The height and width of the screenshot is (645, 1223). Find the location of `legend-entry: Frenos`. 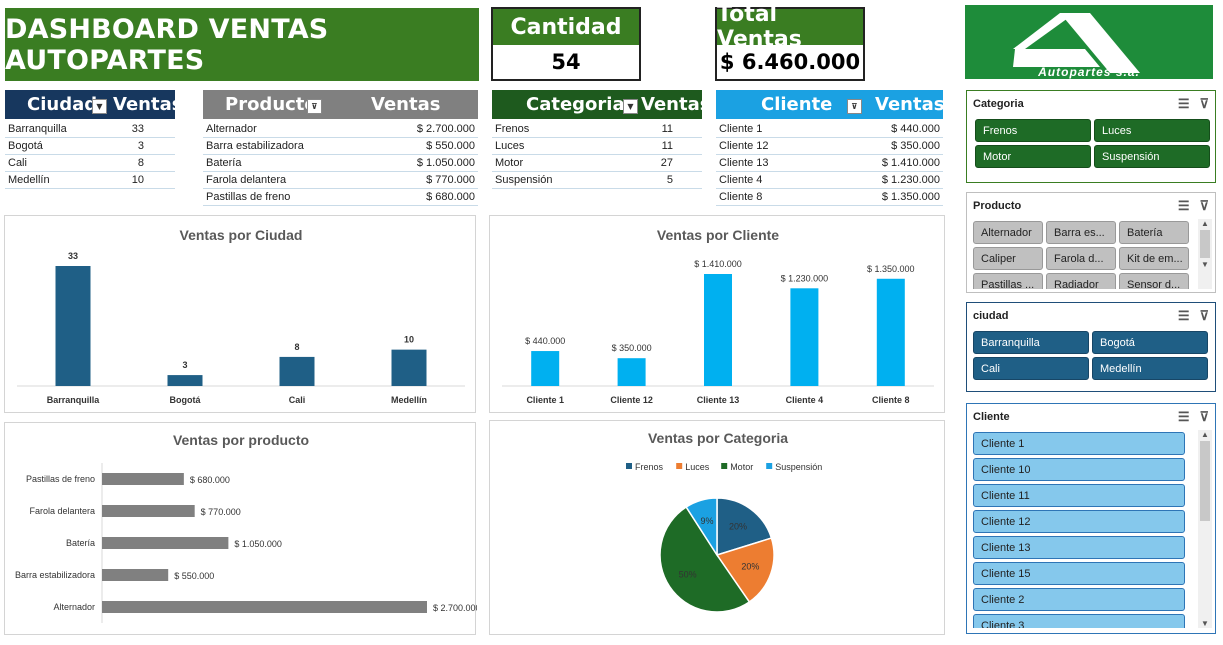

legend-entry: Frenos is located at coordinates (649, 467).